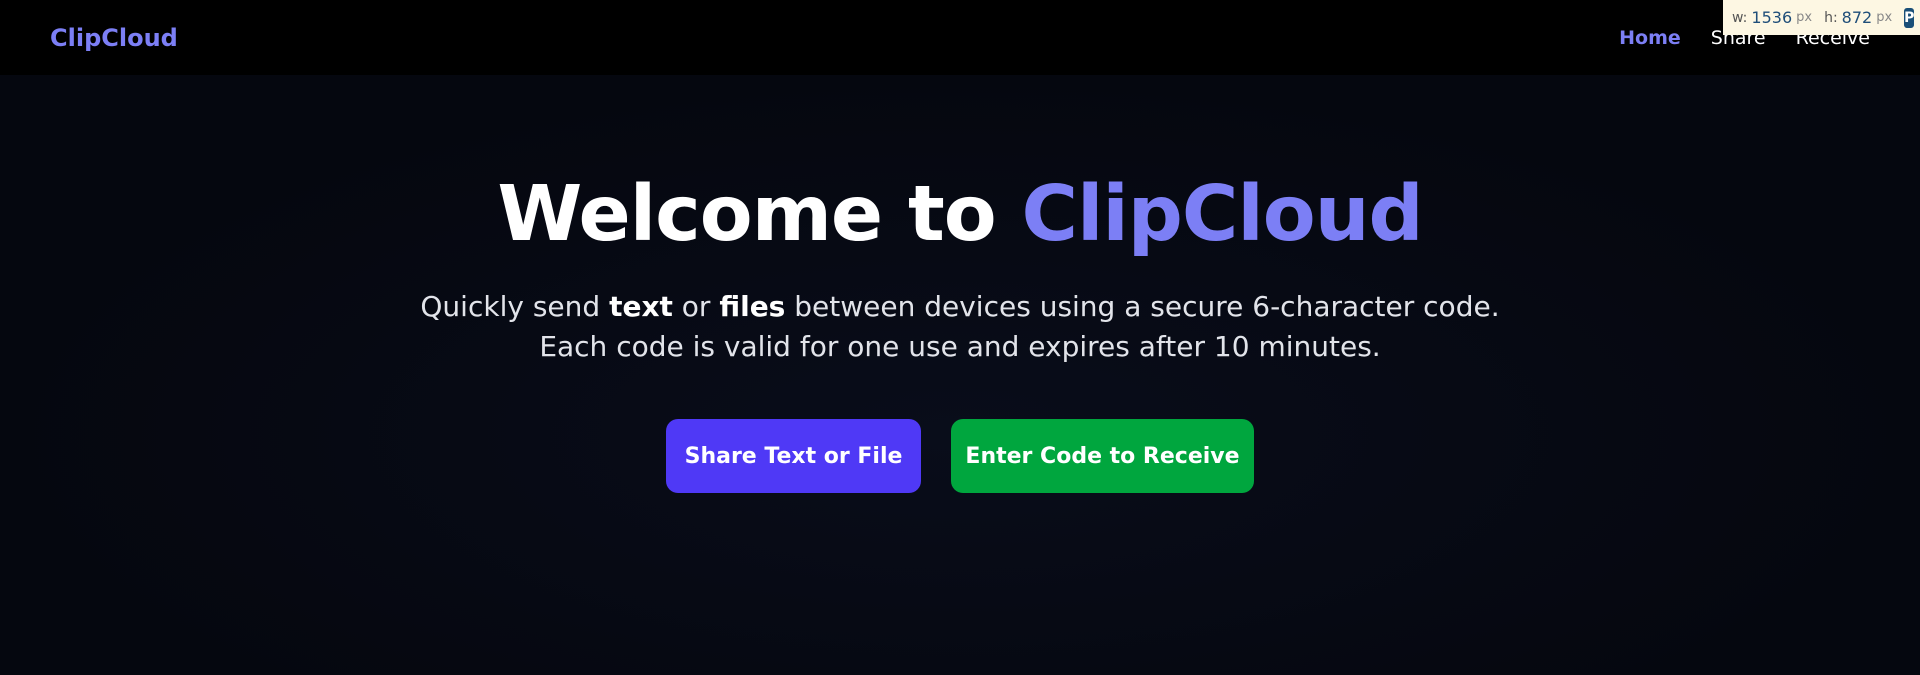 The width and height of the screenshot is (1920, 675). Describe the element at coordinates (114, 38) in the screenshot. I see `brand-logo-link: ClipCloud` at that location.